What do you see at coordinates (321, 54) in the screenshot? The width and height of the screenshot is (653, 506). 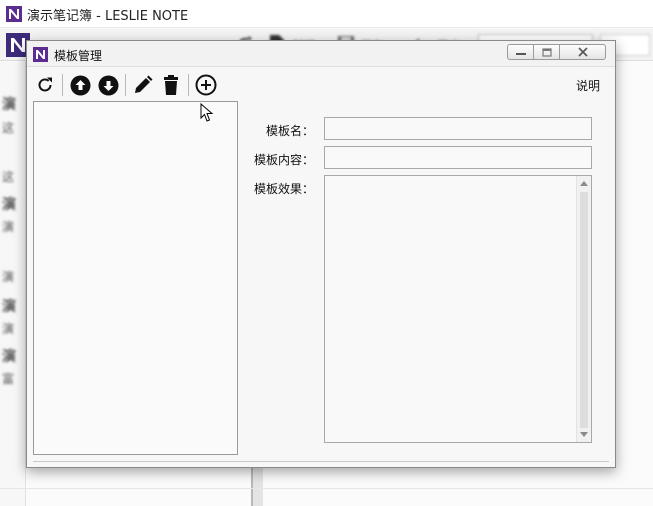 I see `dialog-titlebar: 模板管理` at bounding box center [321, 54].